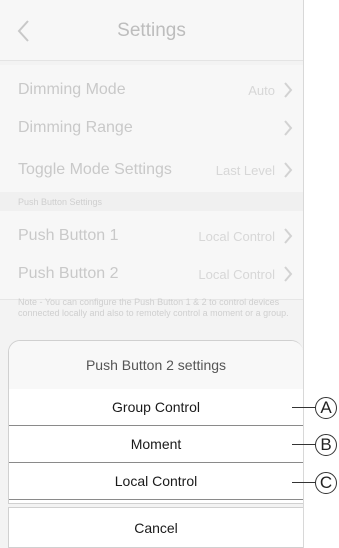 The width and height of the screenshot is (339, 548). What do you see at coordinates (75, 127) in the screenshot?
I see `row-label: Dimming Range` at bounding box center [75, 127].